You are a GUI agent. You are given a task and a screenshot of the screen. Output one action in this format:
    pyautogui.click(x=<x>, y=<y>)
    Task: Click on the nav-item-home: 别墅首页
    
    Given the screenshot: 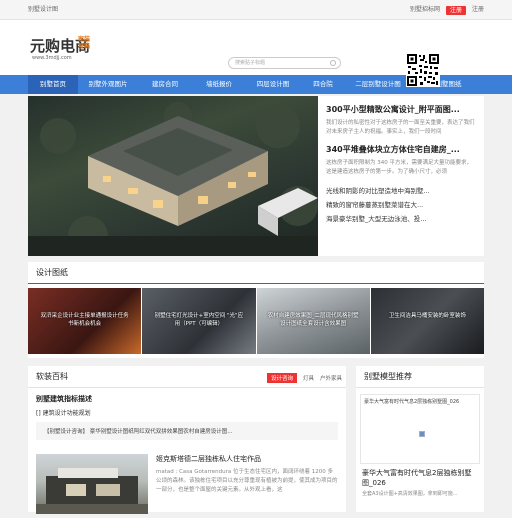 What is the action you would take?
    pyautogui.click(x=53, y=84)
    